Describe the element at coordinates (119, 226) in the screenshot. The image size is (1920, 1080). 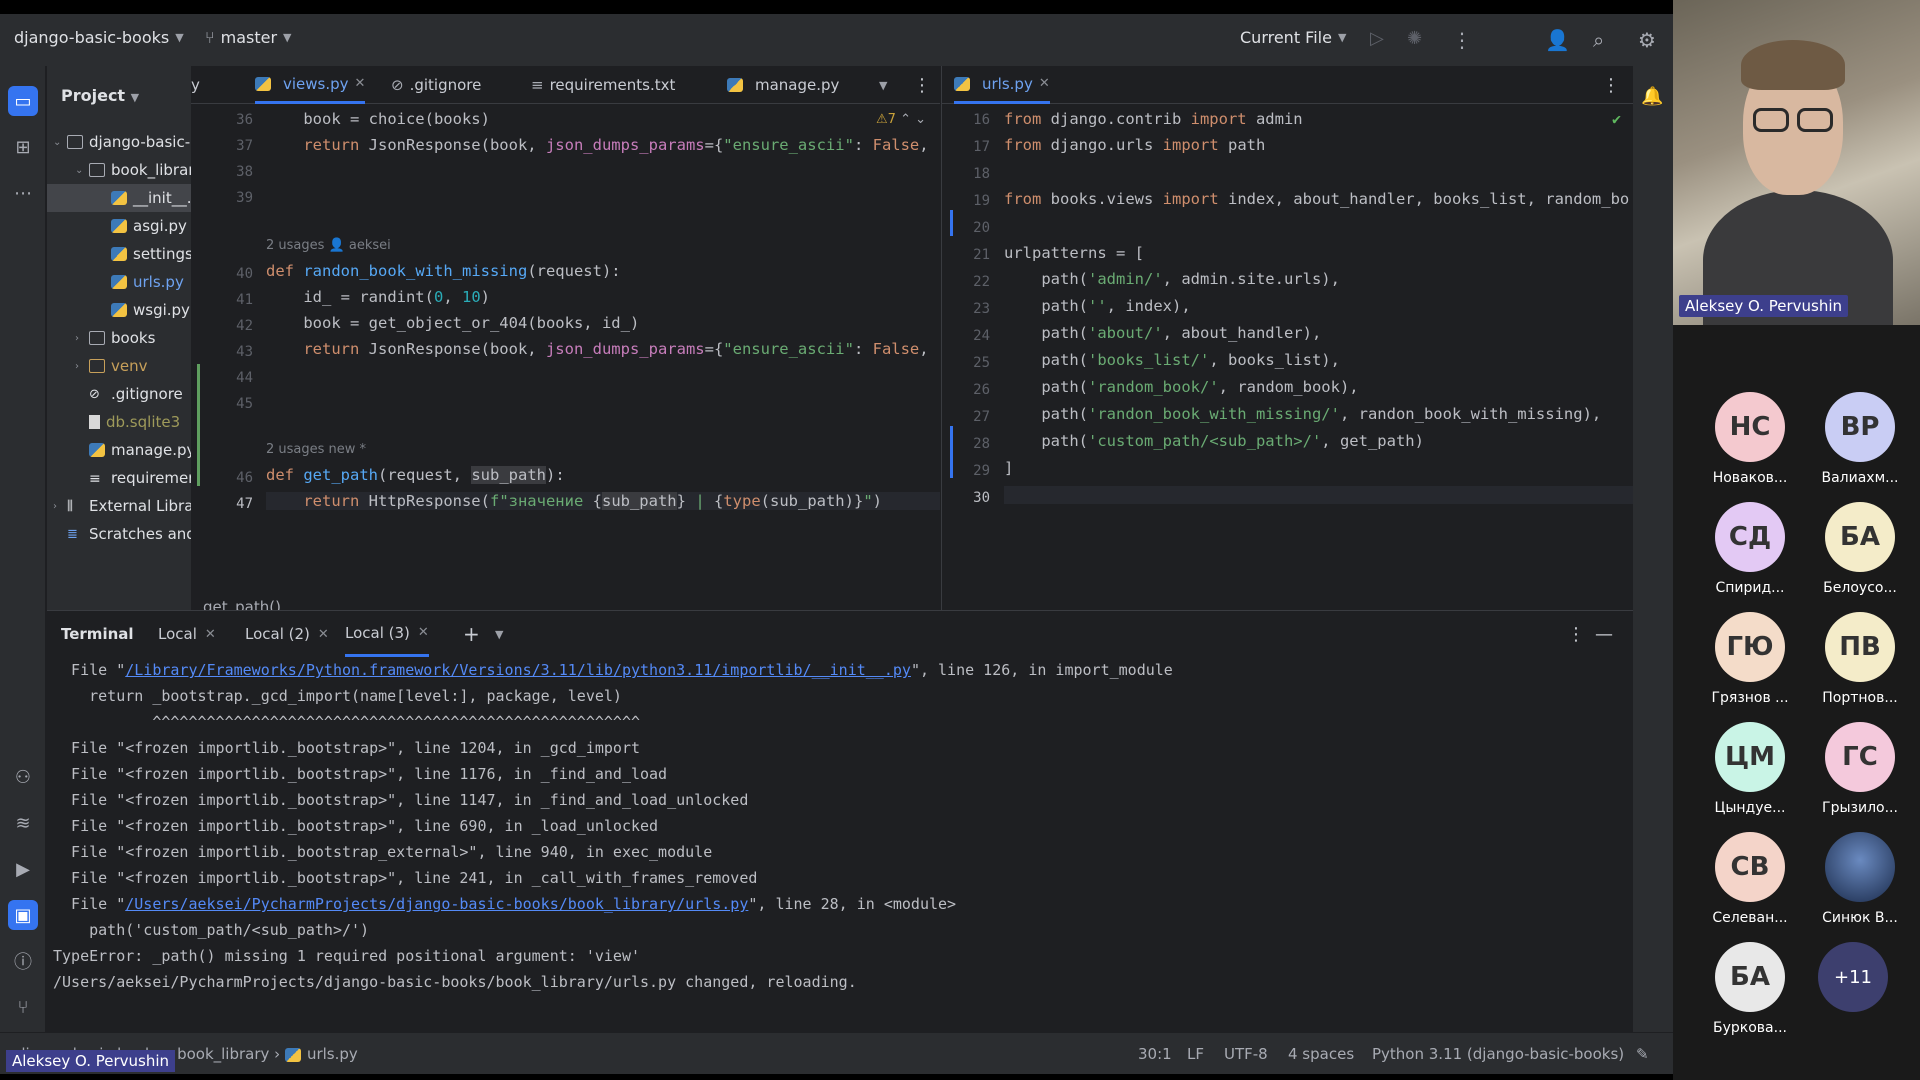
I see `tree-item: asgi.py` at that location.